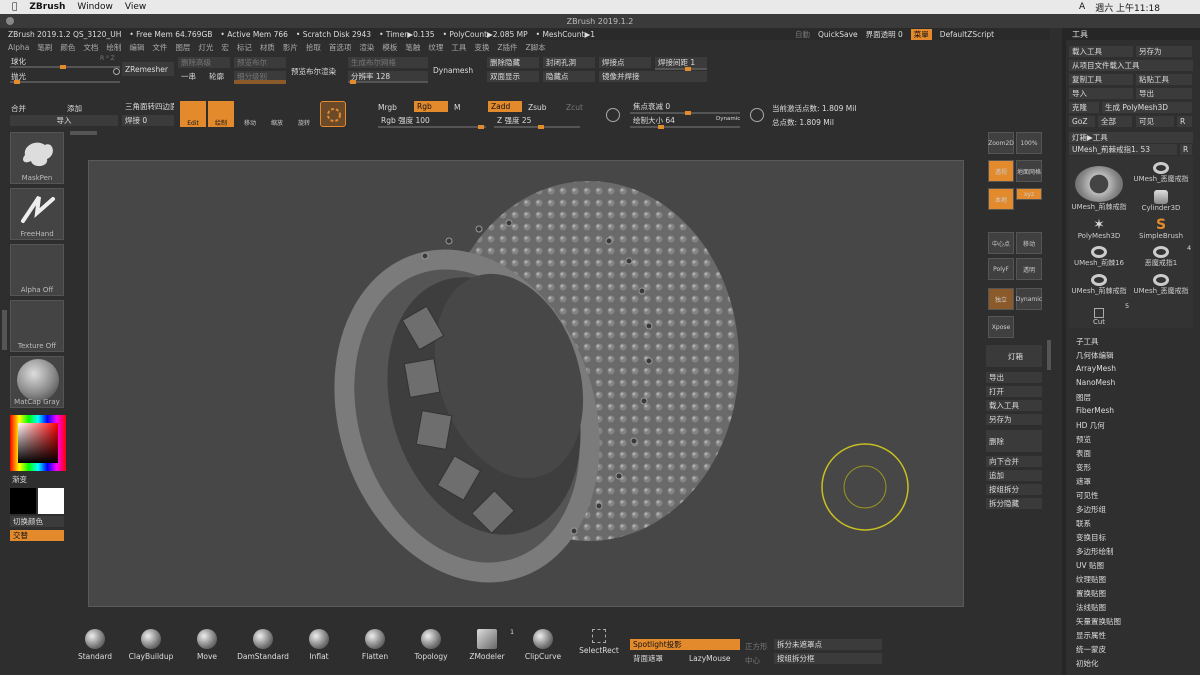 The height and width of the screenshot is (675, 1200). Describe the element at coordinates (1161, 255) in the screenshot. I see `tool-thumb-6: 恶魔戒指1` at that location.